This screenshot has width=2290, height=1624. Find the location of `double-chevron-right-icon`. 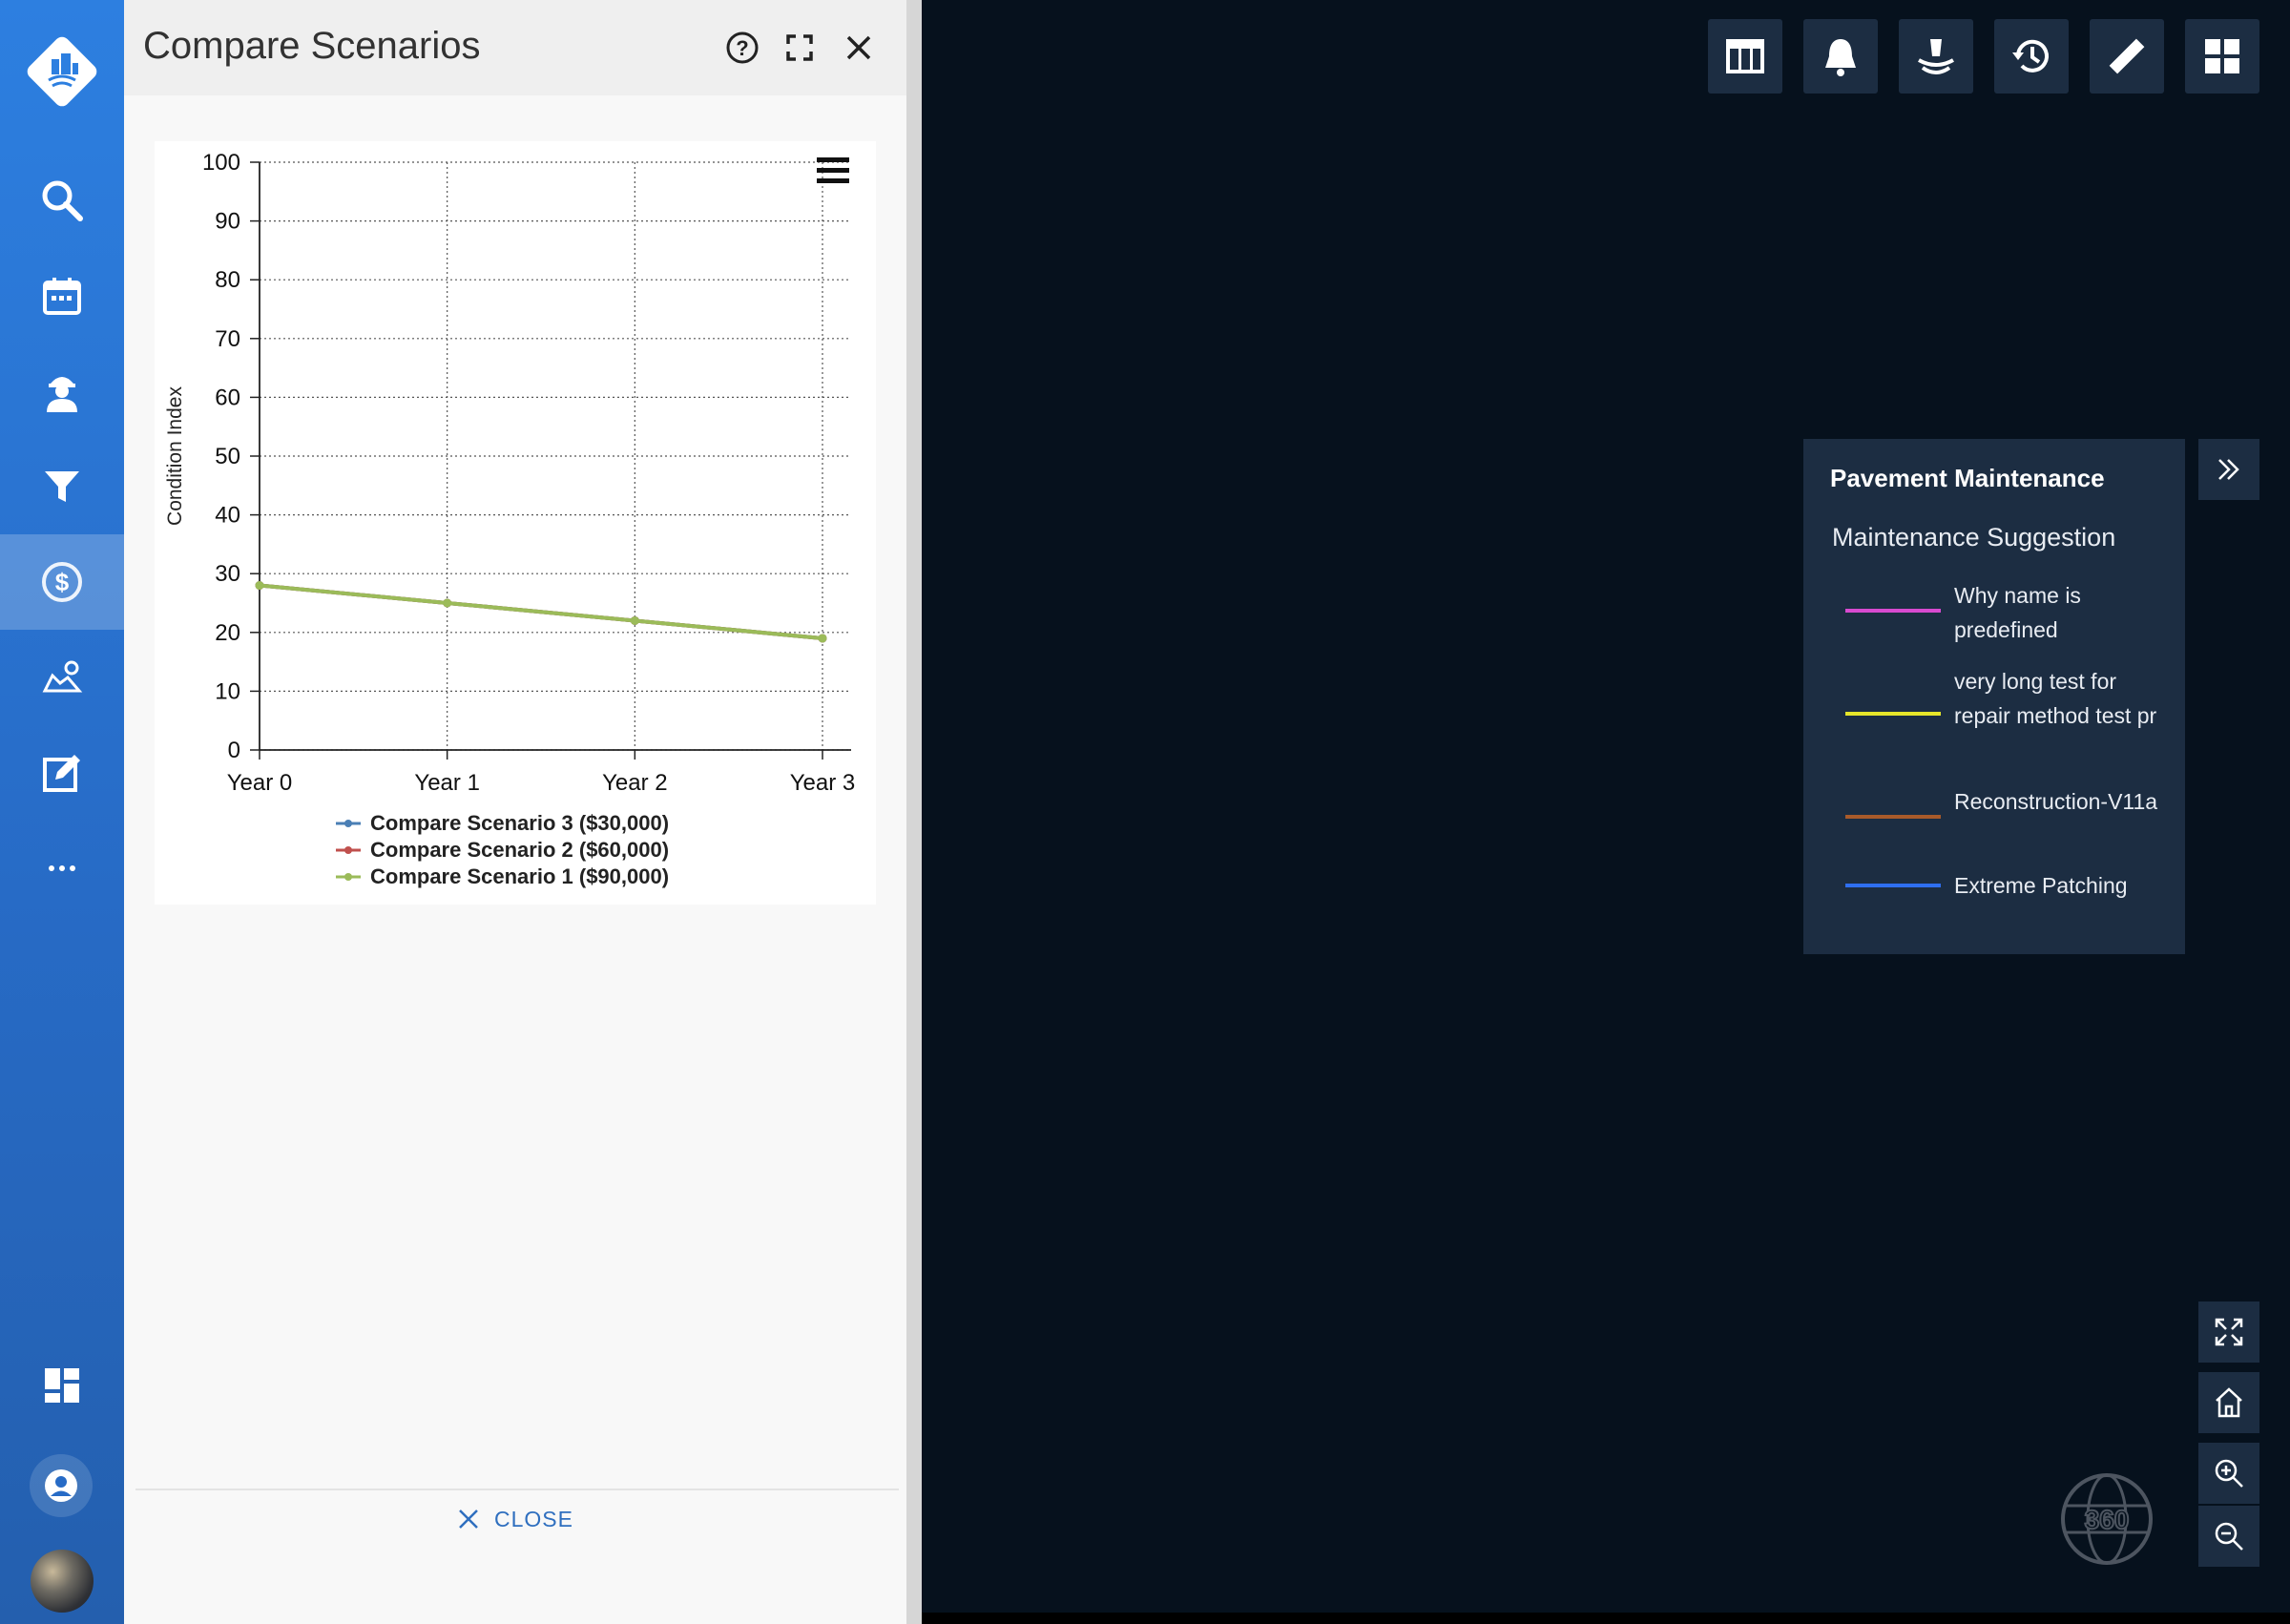

double-chevron-right-icon is located at coordinates (2229, 469).